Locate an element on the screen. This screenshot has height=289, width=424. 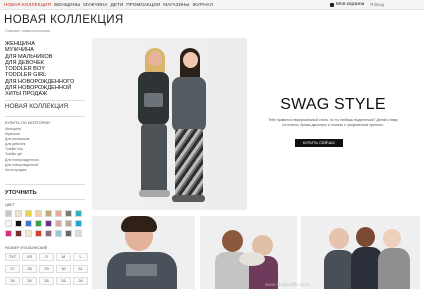
category-link-bestsellers: Хиты продаж is located at coordinates (47, 94).